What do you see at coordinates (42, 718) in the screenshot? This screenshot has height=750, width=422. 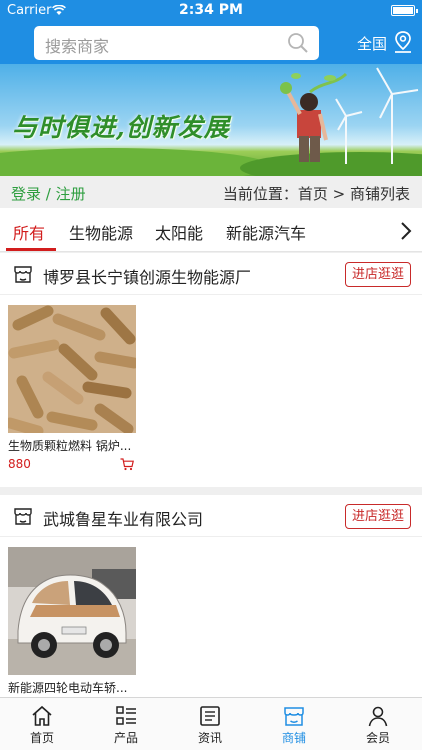 I see `home-icon` at bounding box center [42, 718].